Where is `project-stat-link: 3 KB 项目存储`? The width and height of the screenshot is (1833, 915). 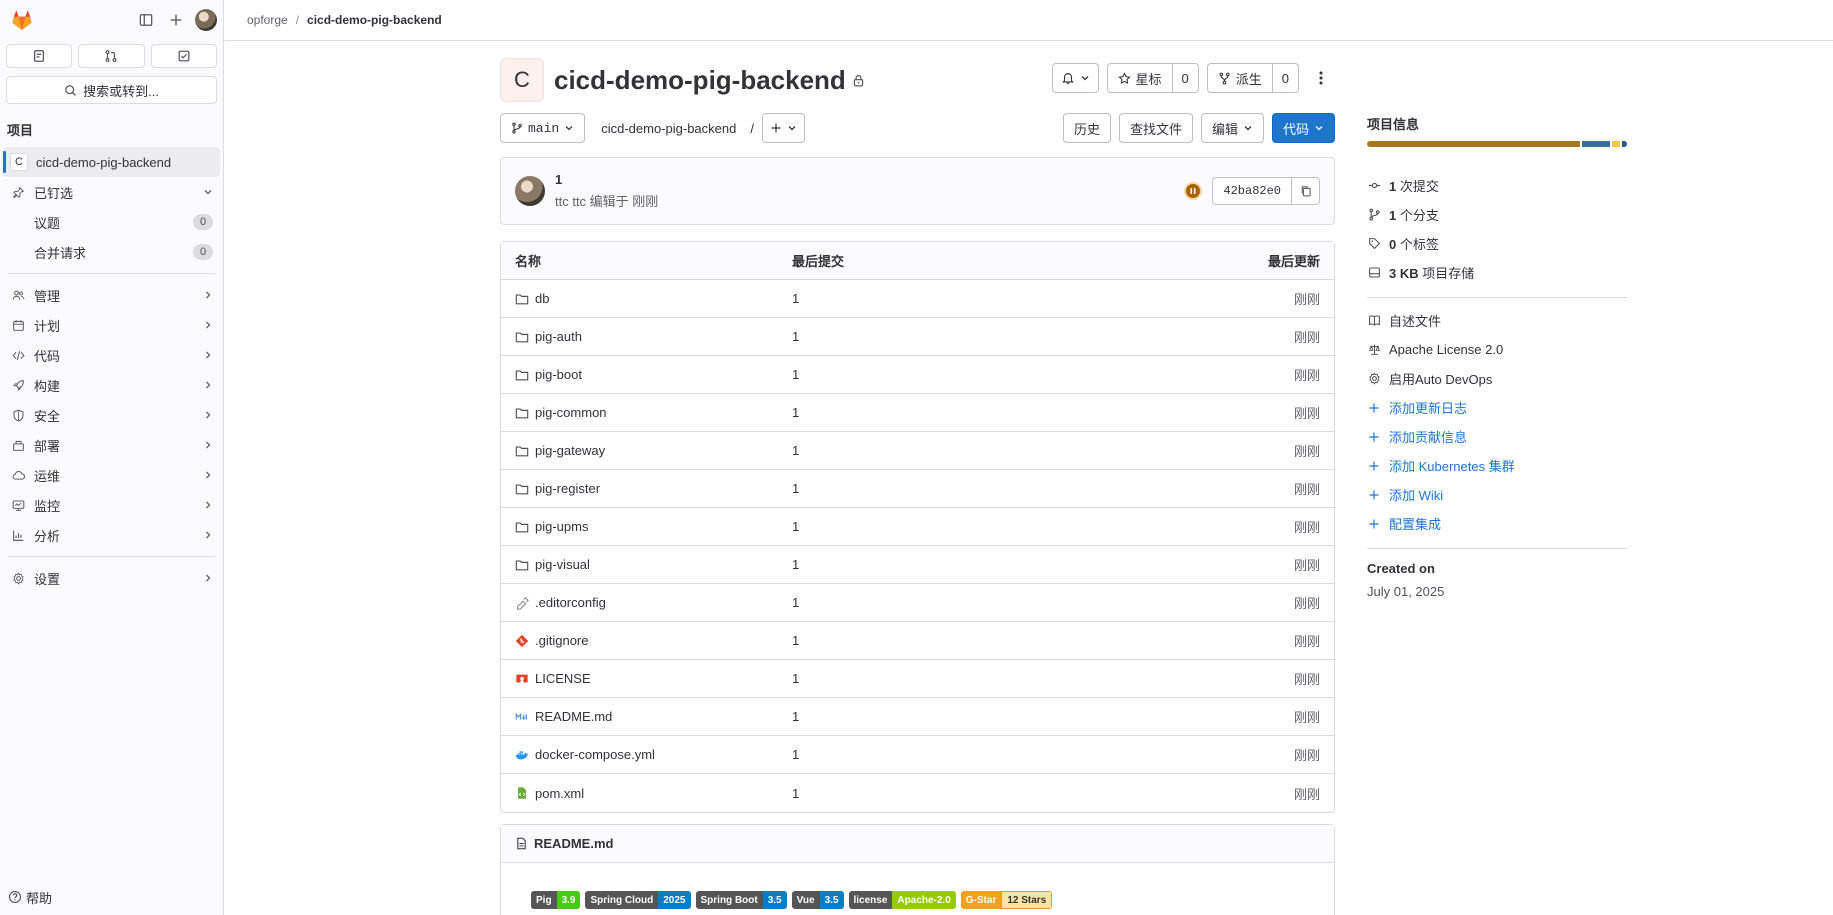
project-stat-link: 3 KB 项目存储 is located at coordinates (1497, 272).